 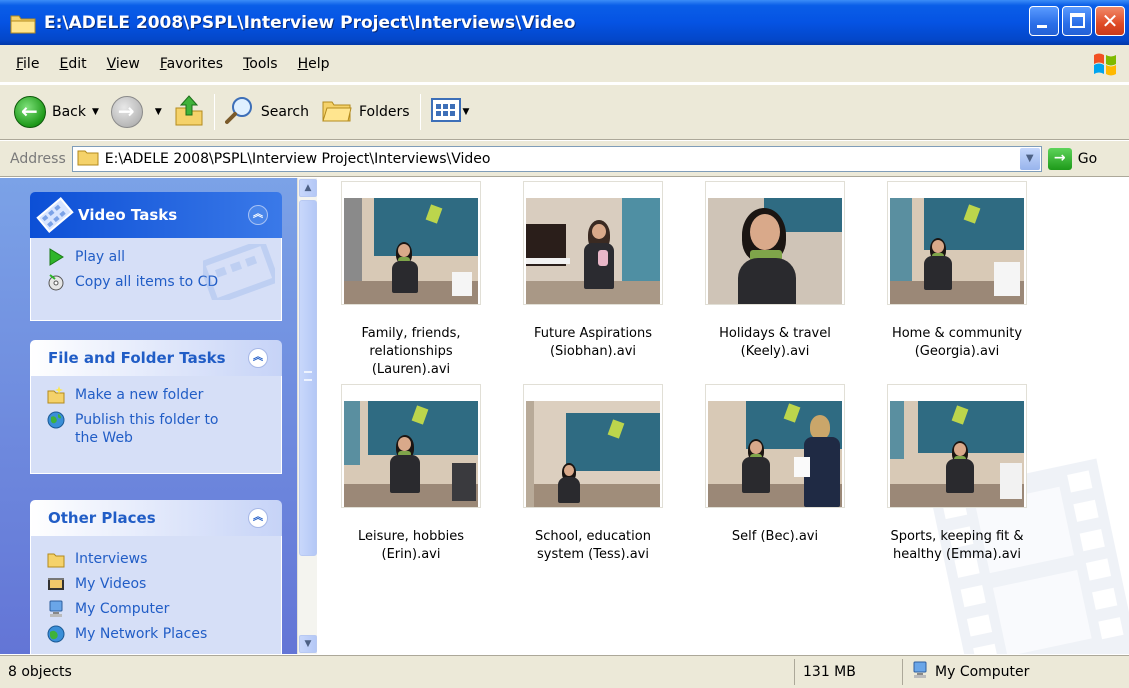 I want to click on forward-dropdown-icon: ▼, so click(x=158, y=112).